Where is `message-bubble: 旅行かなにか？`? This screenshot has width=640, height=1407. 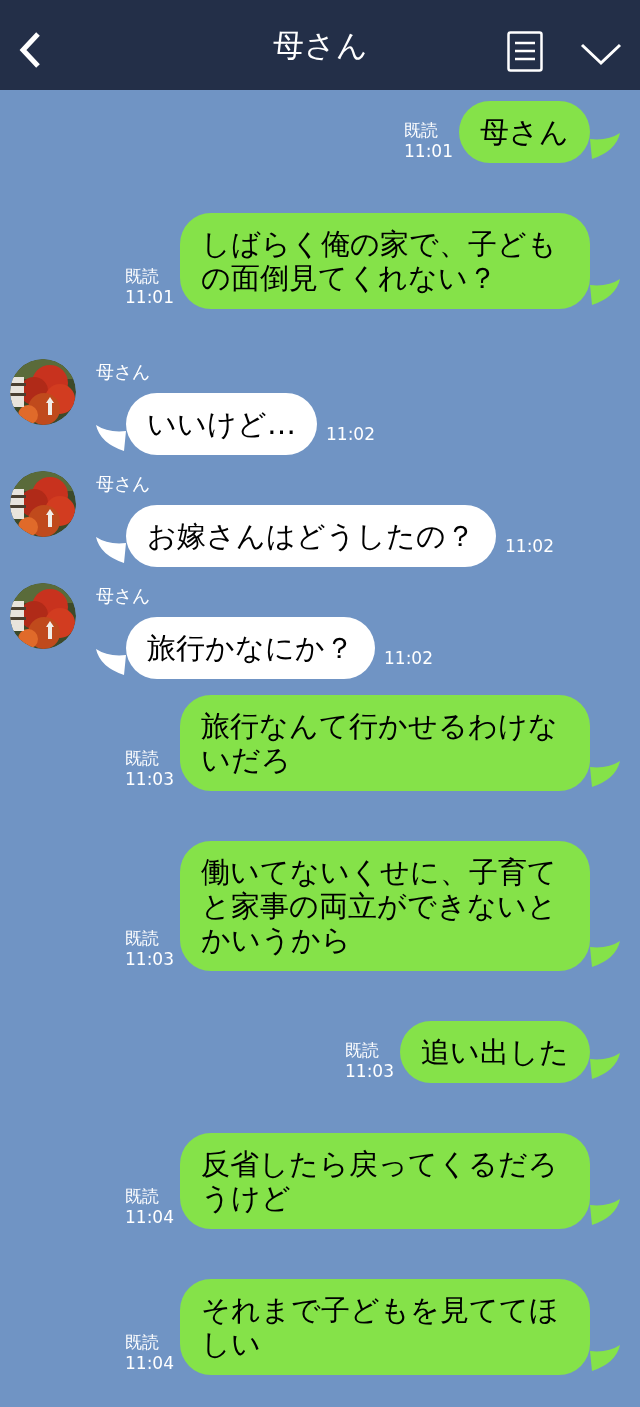
message-bubble: 旅行かなにか？ is located at coordinates (250, 648).